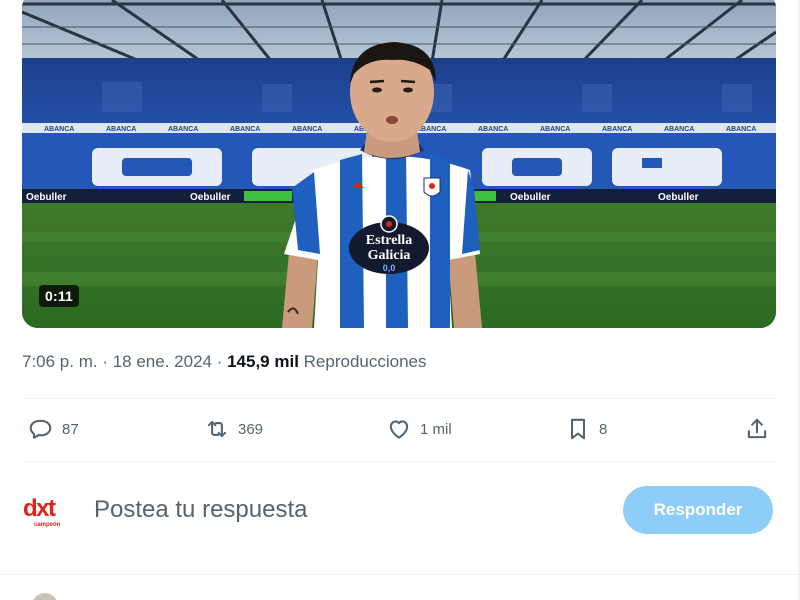 The height and width of the screenshot is (600, 800). Describe the element at coordinates (263, 361) in the screenshot. I see `views-count: 145,9 mil` at that location.